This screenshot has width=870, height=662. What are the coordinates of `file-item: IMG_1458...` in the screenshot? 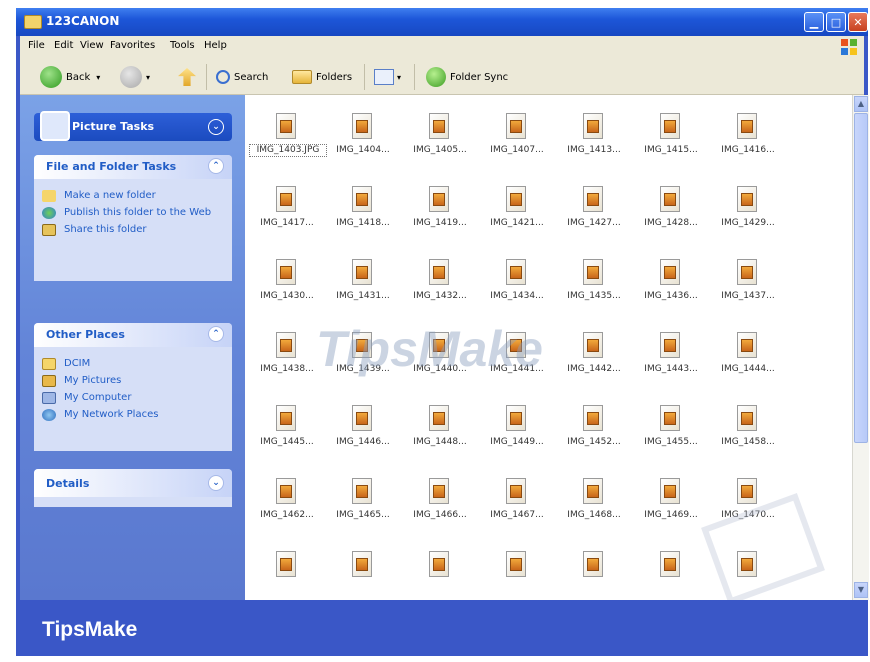 It's located at (748, 431).